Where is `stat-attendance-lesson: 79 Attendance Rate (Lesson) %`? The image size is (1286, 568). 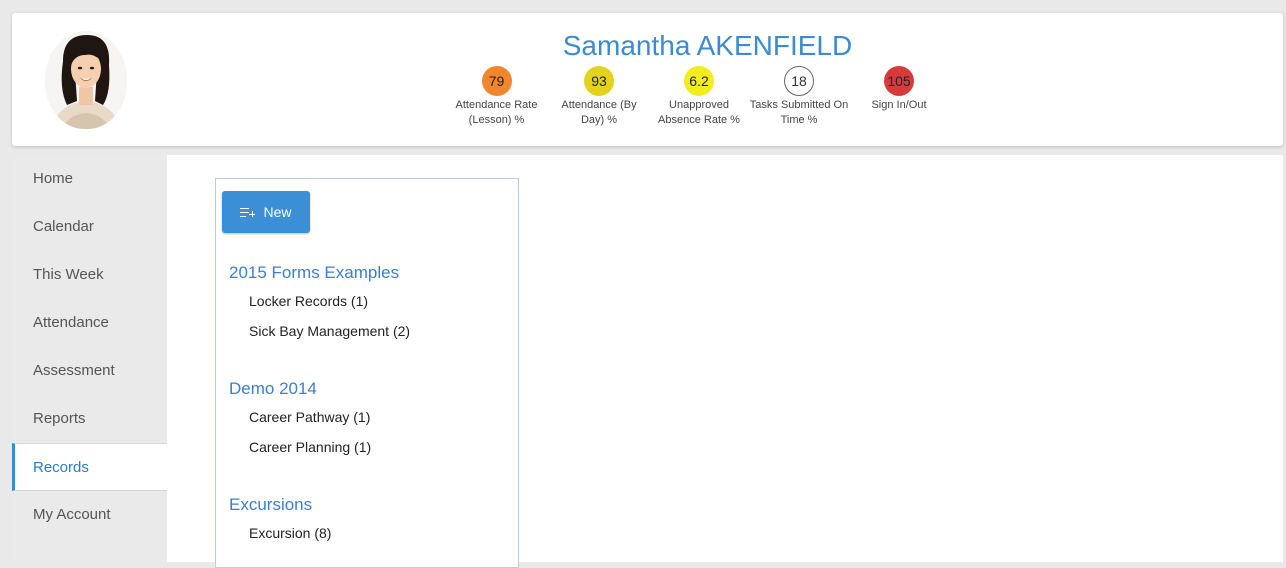 stat-attendance-lesson: 79 Attendance Rate (Lesson) % is located at coordinates (496, 97).